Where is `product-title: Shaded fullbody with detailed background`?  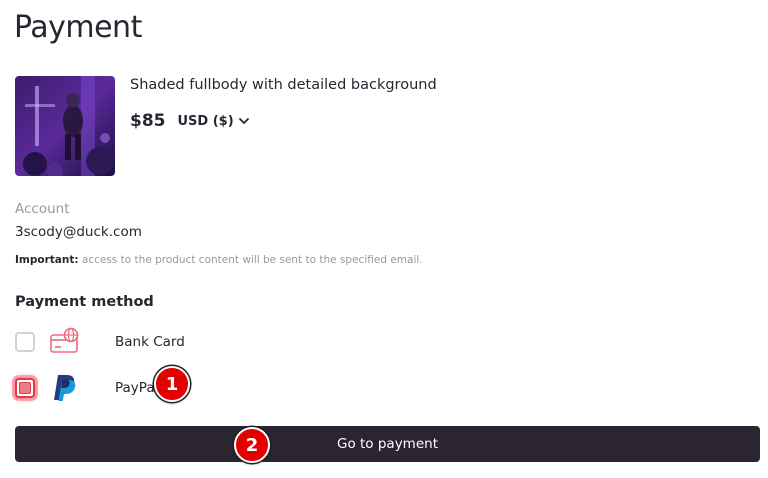
product-title: Shaded fullbody with detailed background is located at coordinates (283, 85).